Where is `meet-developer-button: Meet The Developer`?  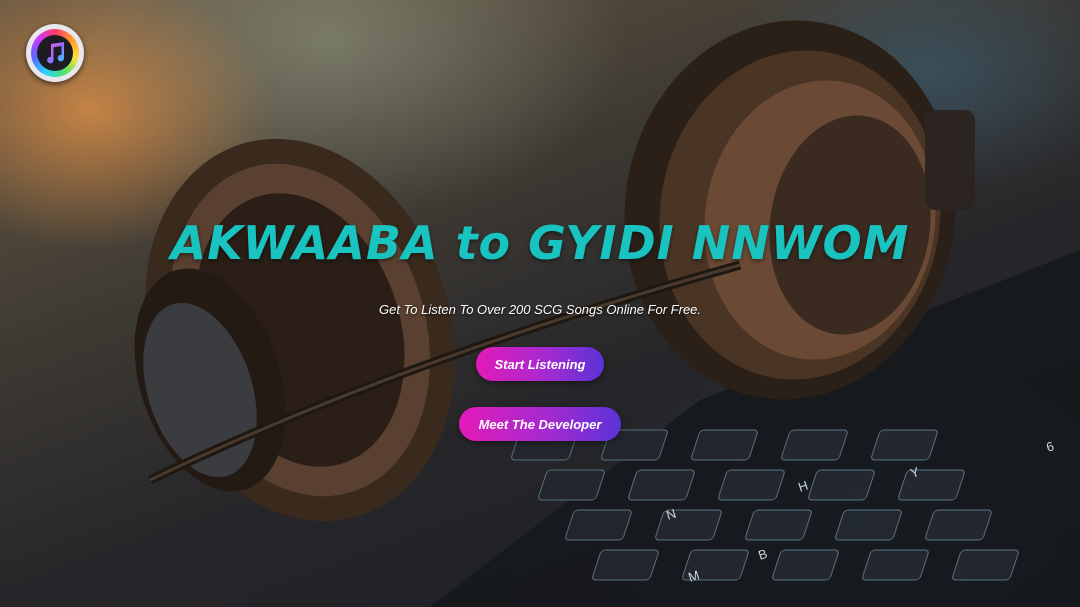 meet-developer-button: Meet The Developer is located at coordinates (540, 424).